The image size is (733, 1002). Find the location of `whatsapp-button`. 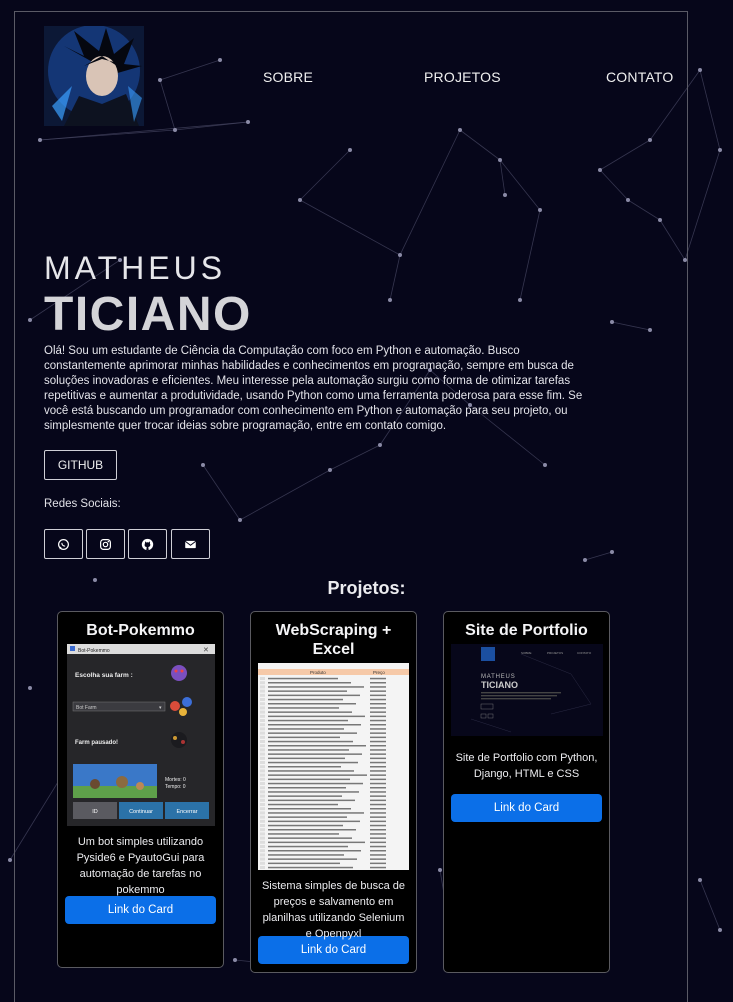

whatsapp-button is located at coordinates (63, 544).